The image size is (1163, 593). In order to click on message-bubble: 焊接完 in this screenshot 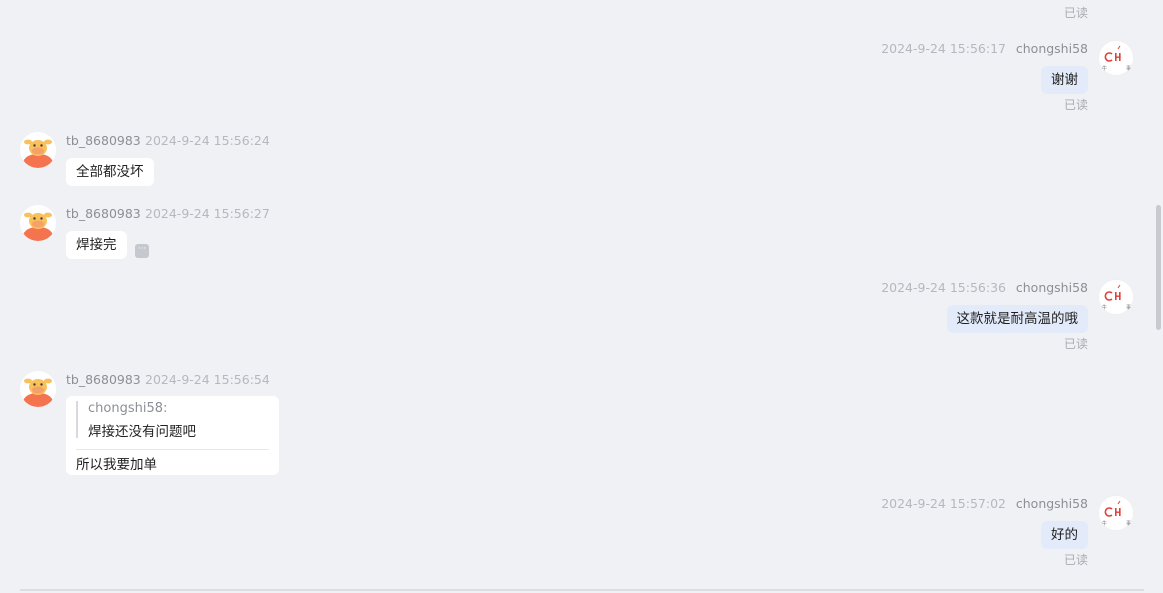, I will do `click(96, 245)`.